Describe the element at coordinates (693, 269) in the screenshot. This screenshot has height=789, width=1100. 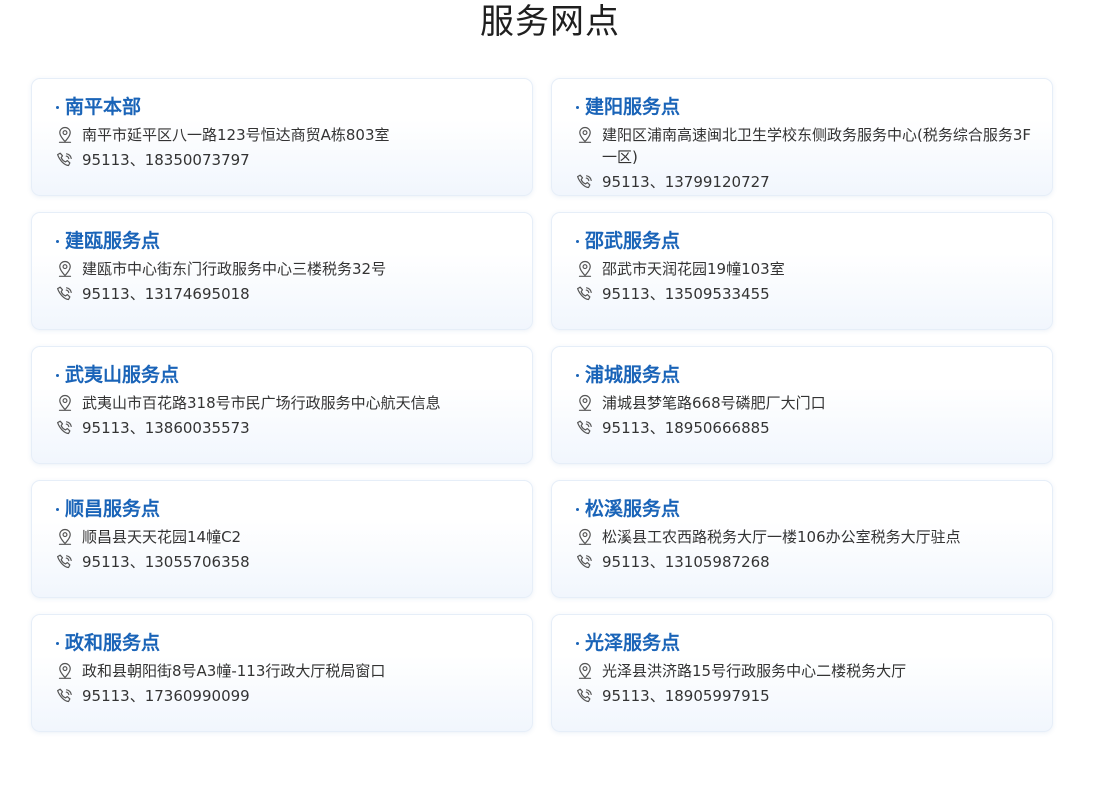
I see `address-text: 邵武市天润花园19幢103室` at that location.